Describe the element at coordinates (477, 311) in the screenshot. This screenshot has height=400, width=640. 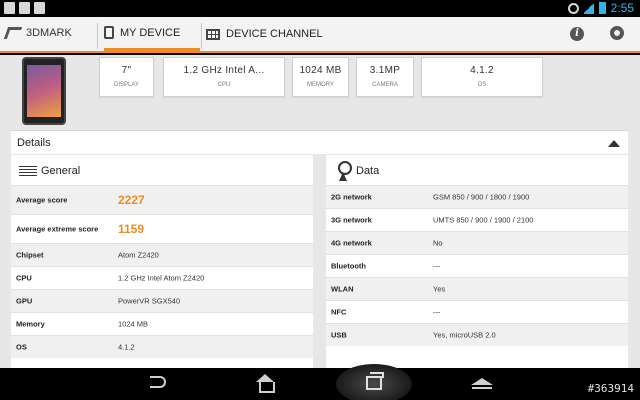
I see `table-row: NFC ---` at that location.